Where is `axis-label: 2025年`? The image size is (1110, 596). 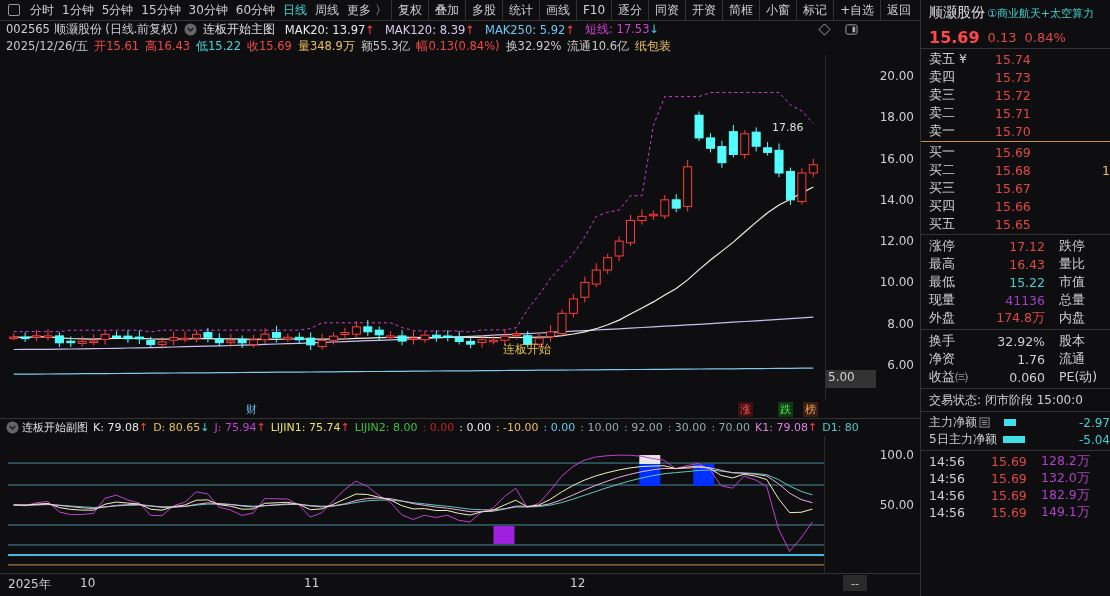 axis-label: 2025年 is located at coordinates (29, 584).